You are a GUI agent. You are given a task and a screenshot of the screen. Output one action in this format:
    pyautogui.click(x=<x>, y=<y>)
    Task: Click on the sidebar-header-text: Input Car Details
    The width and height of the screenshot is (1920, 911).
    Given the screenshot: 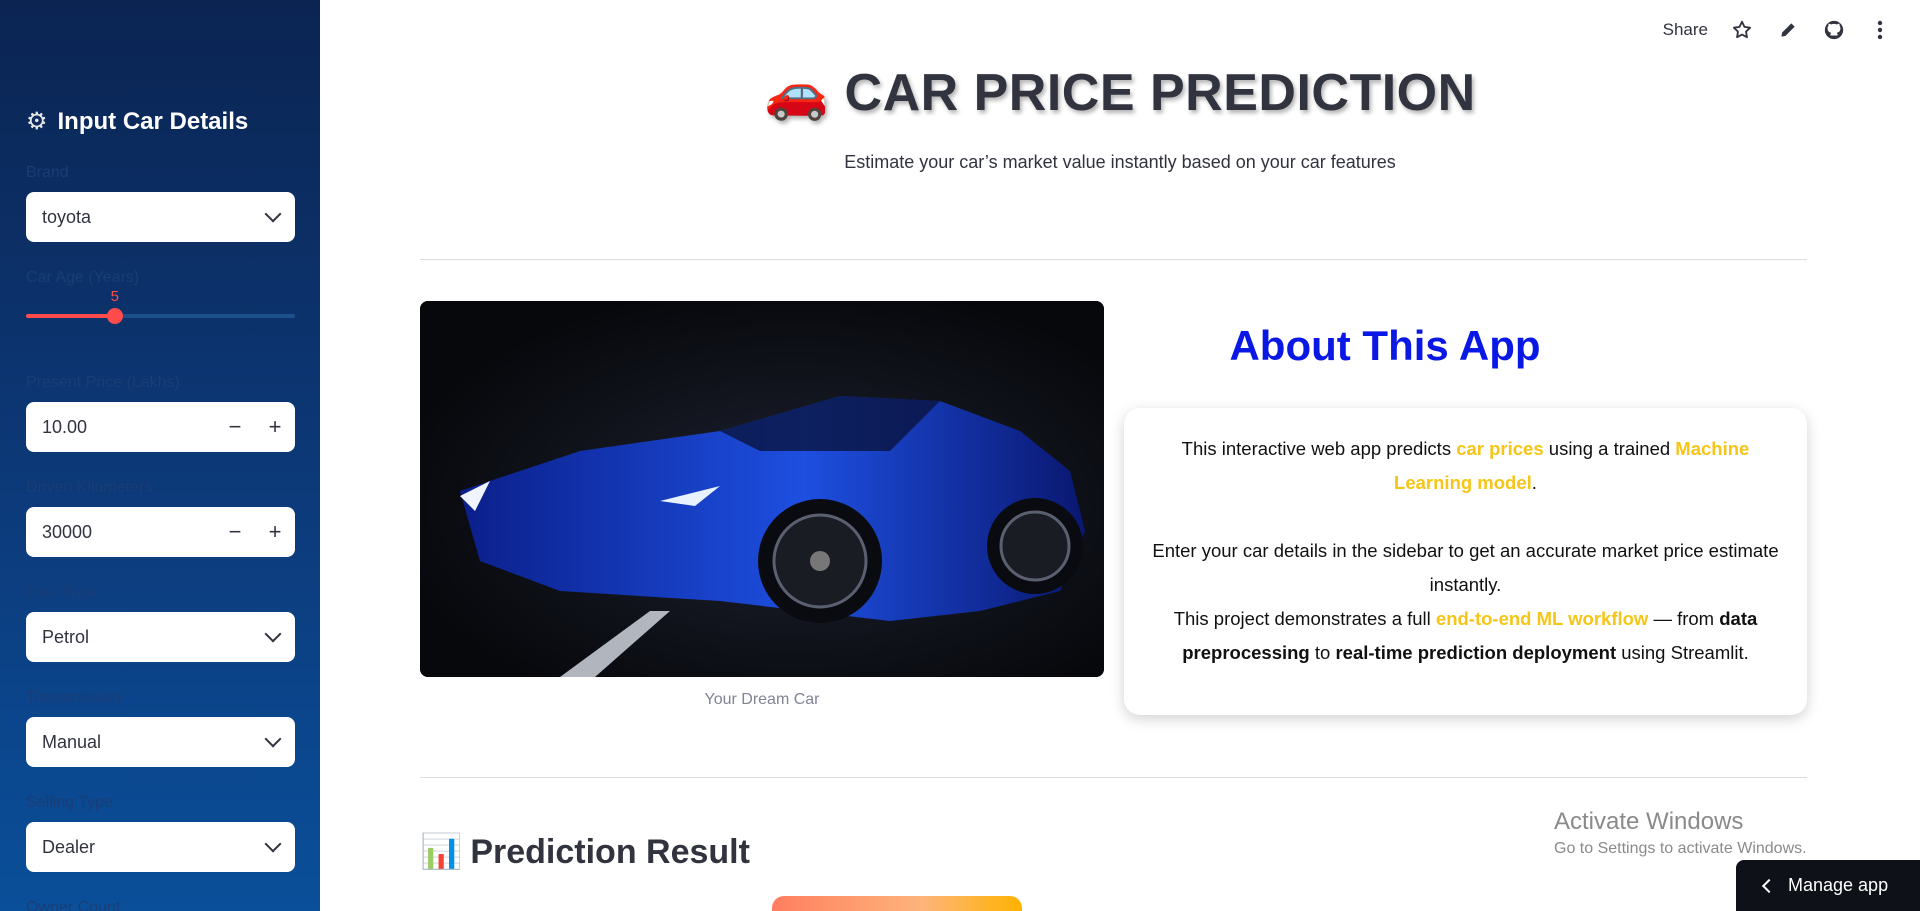 What is the action you would take?
    pyautogui.click(x=153, y=121)
    